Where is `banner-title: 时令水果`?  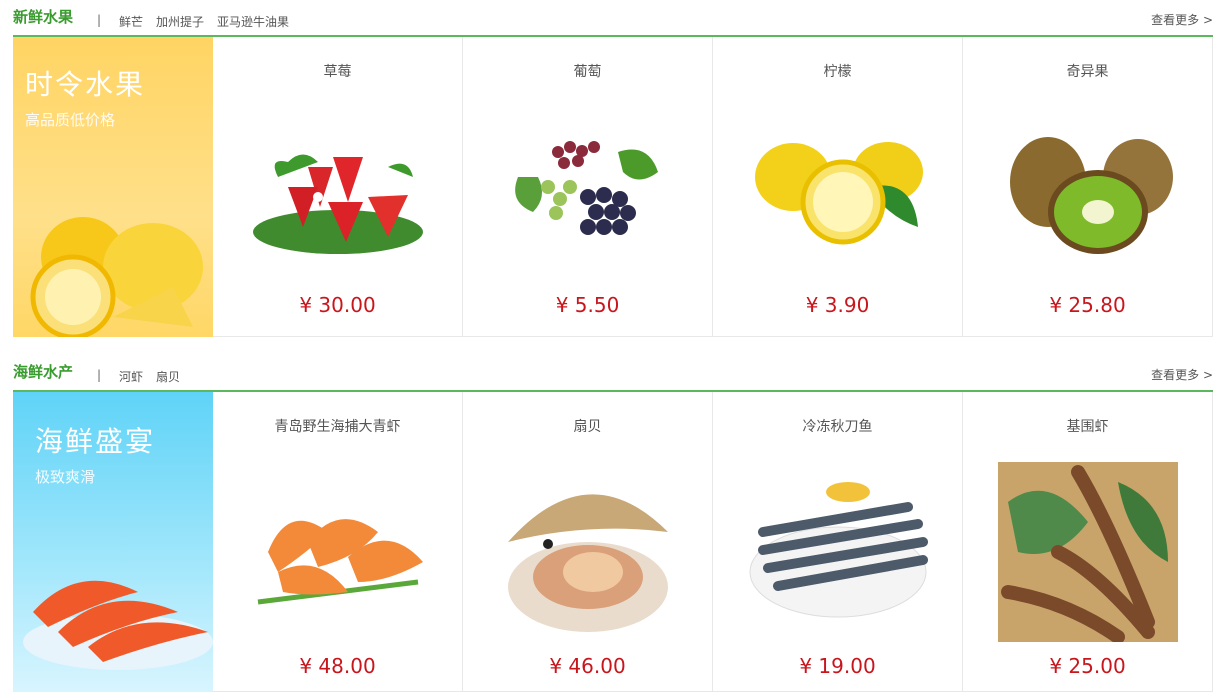
banner-title: 时令水果 is located at coordinates (85, 84).